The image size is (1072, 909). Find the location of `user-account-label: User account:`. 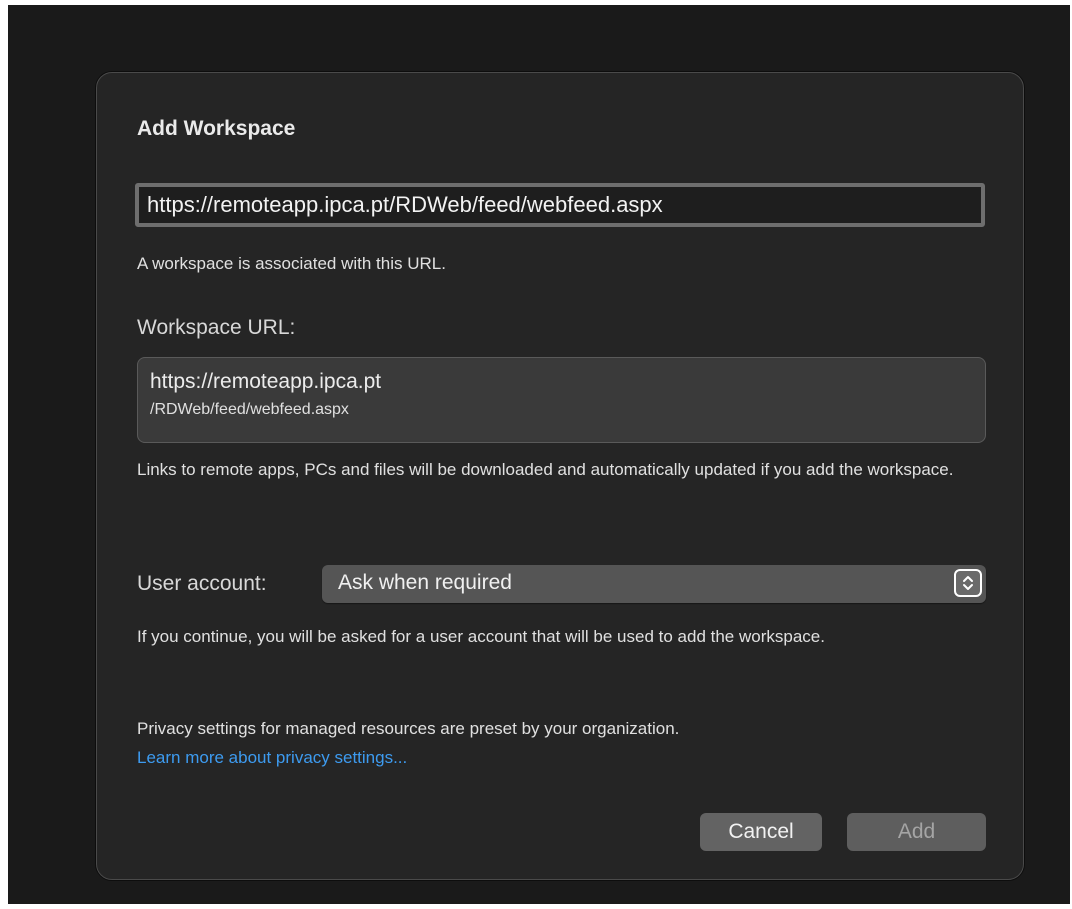

user-account-label: User account: is located at coordinates (202, 583).